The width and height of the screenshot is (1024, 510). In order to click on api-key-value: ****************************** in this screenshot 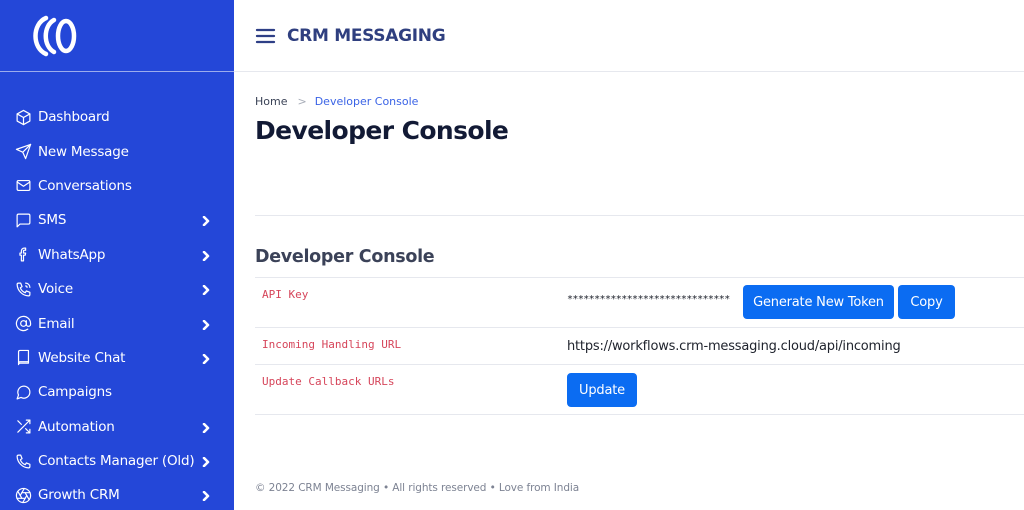, I will do `click(648, 299)`.